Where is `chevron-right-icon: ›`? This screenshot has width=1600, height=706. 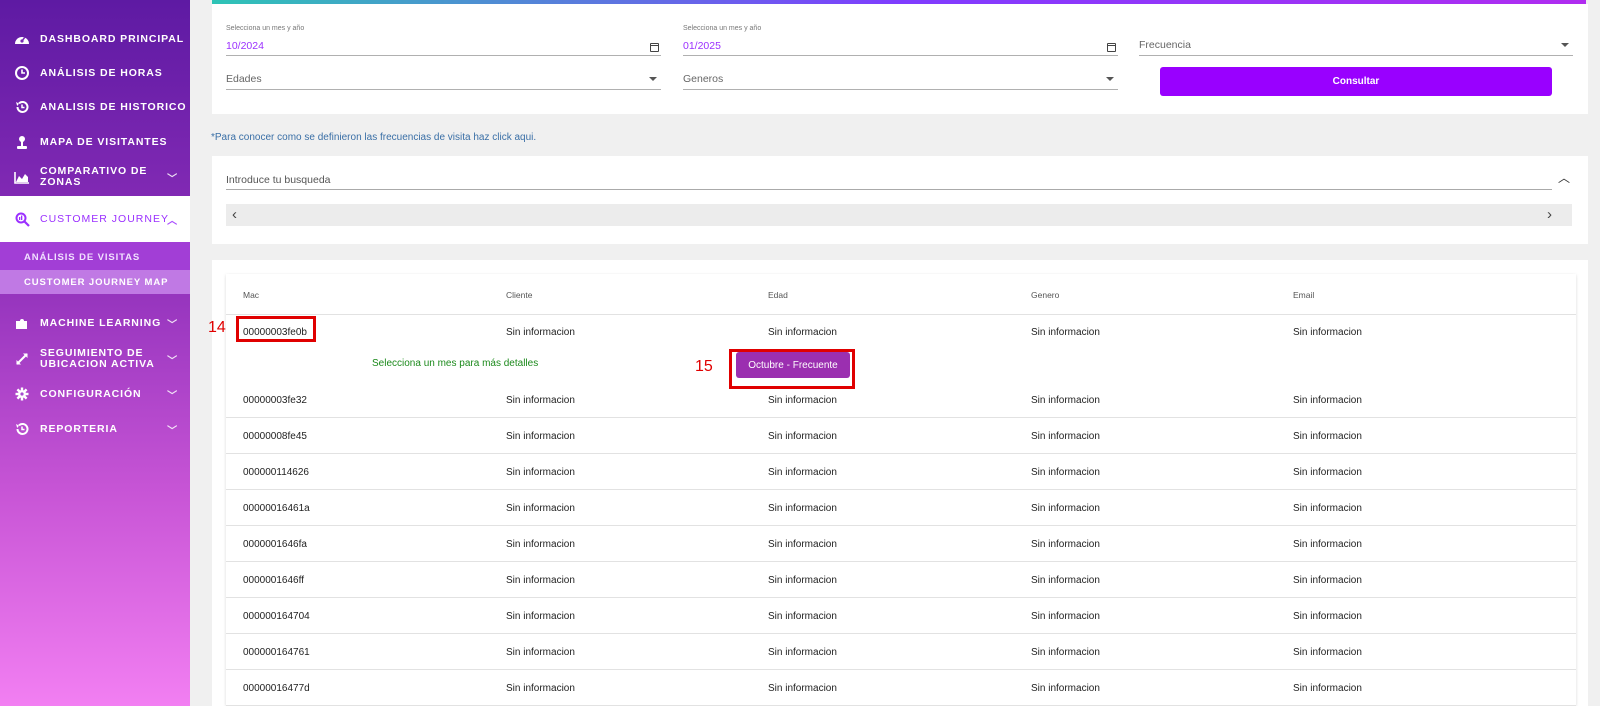 chevron-right-icon: › is located at coordinates (1549, 214).